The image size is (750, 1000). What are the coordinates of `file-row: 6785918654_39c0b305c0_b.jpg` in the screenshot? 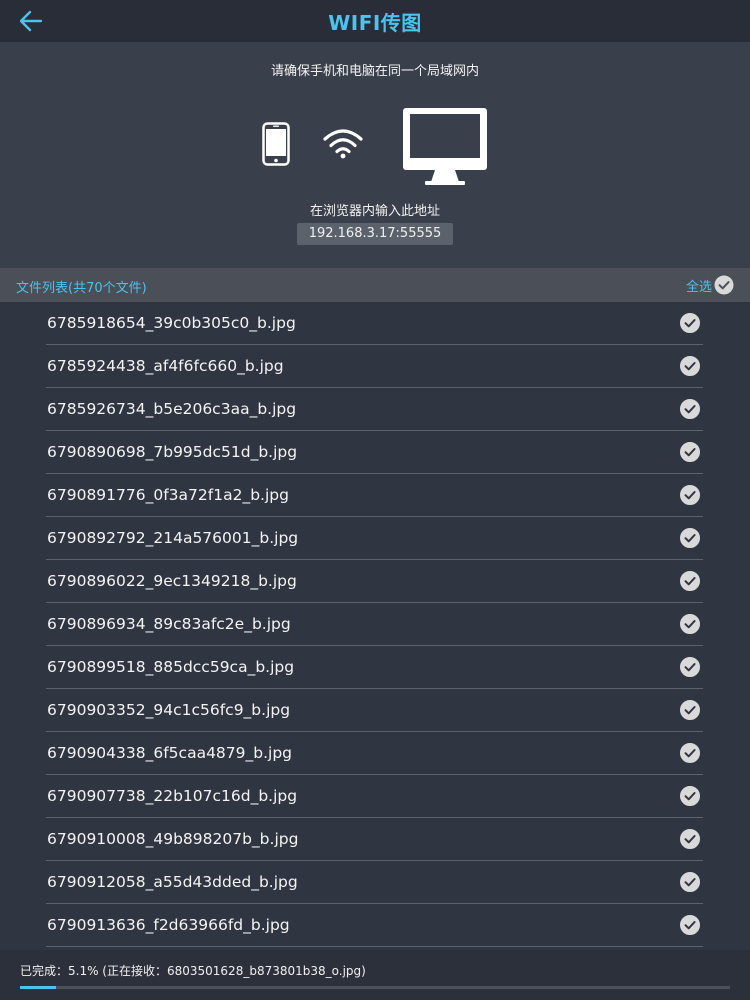 It's located at (374, 323).